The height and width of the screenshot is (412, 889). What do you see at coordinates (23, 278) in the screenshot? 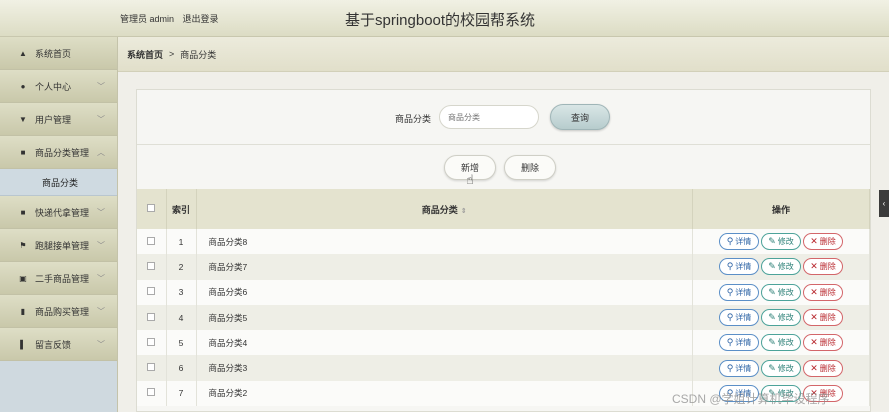
I see `clipboard-icon: ▣` at bounding box center [23, 278].